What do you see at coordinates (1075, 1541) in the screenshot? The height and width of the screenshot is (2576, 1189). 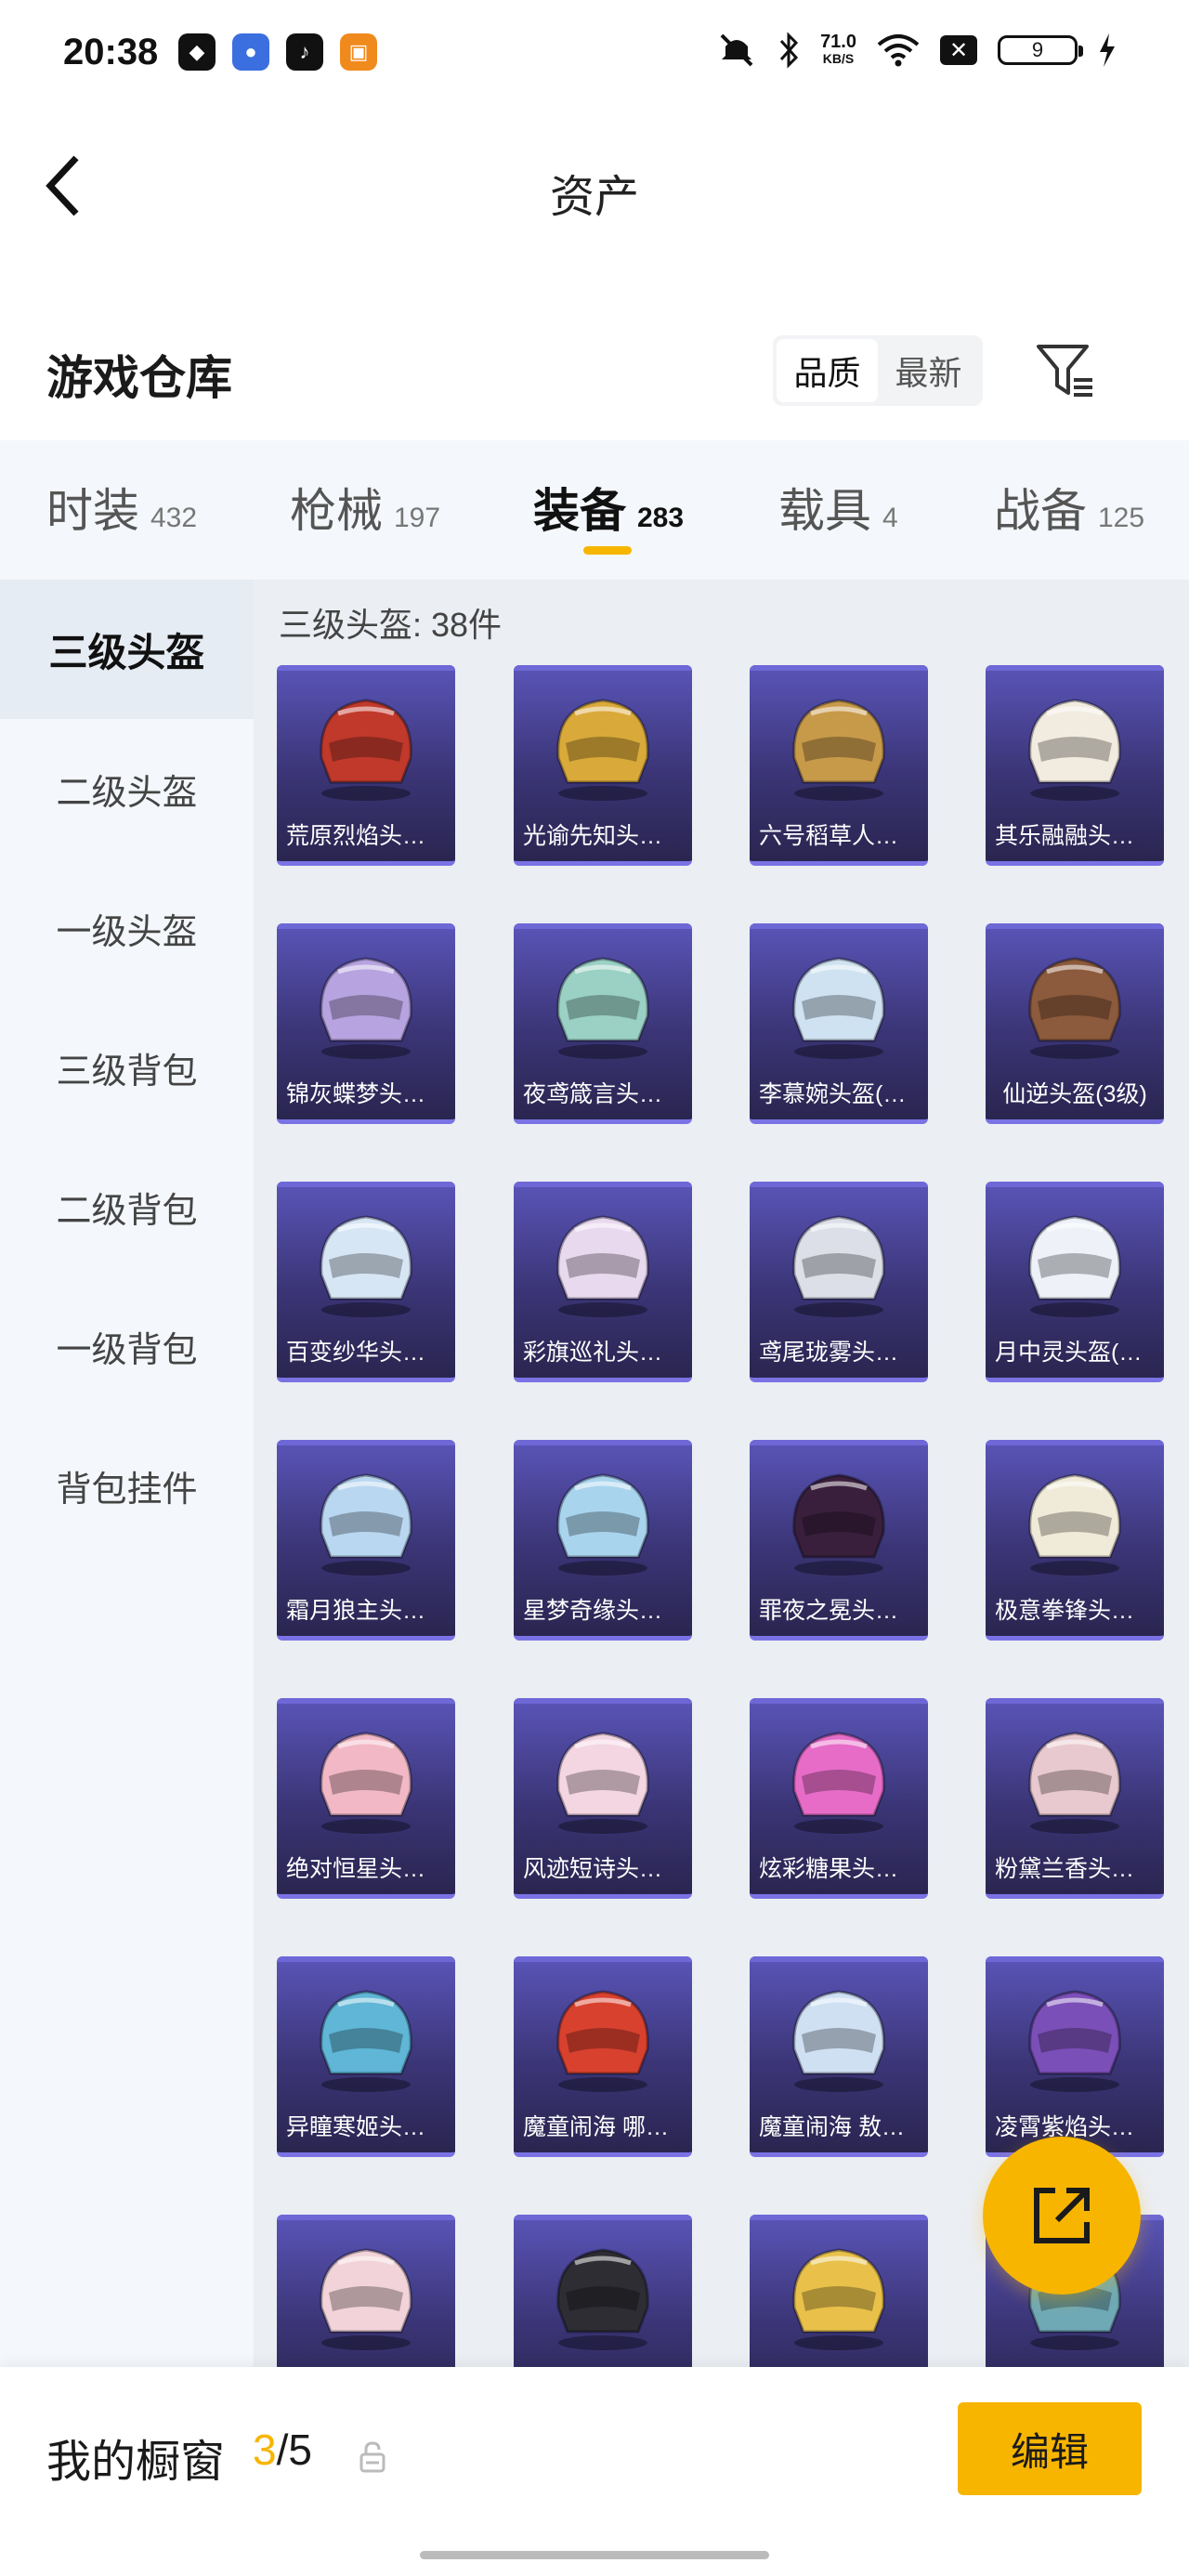 I see `helmet-item-card: 极意拳锋头盔(3级)` at bounding box center [1075, 1541].